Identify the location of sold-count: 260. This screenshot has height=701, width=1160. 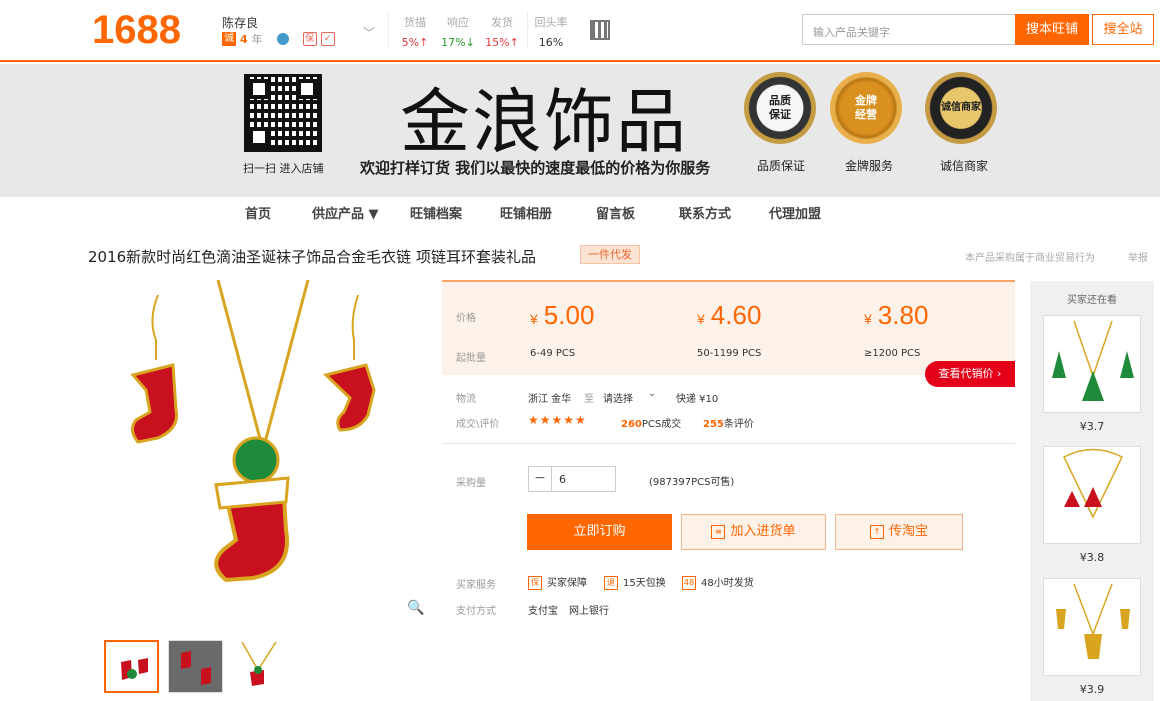
(631, 424).